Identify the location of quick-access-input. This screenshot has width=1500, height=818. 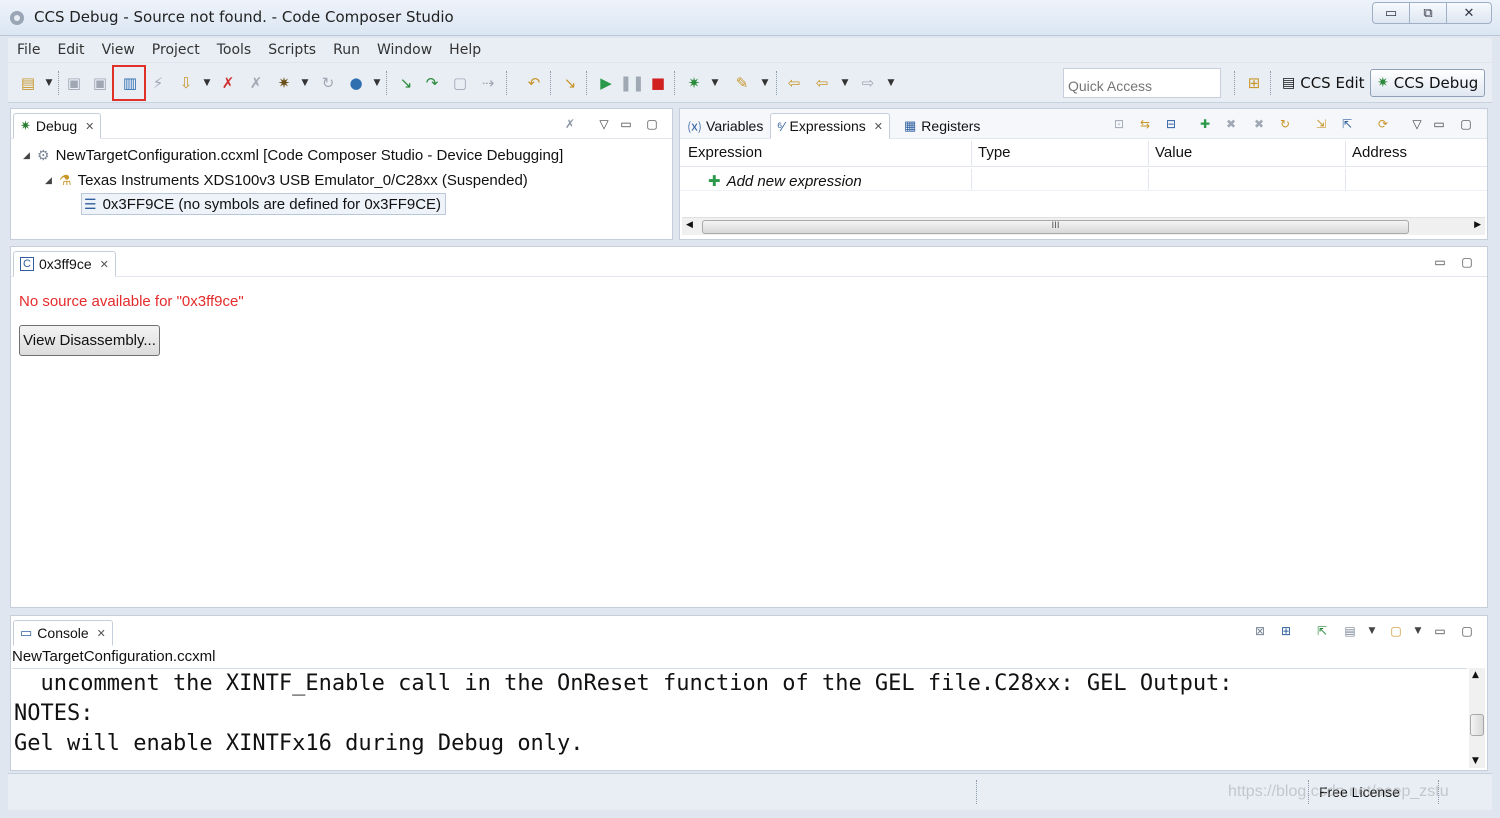
(1142, 83).